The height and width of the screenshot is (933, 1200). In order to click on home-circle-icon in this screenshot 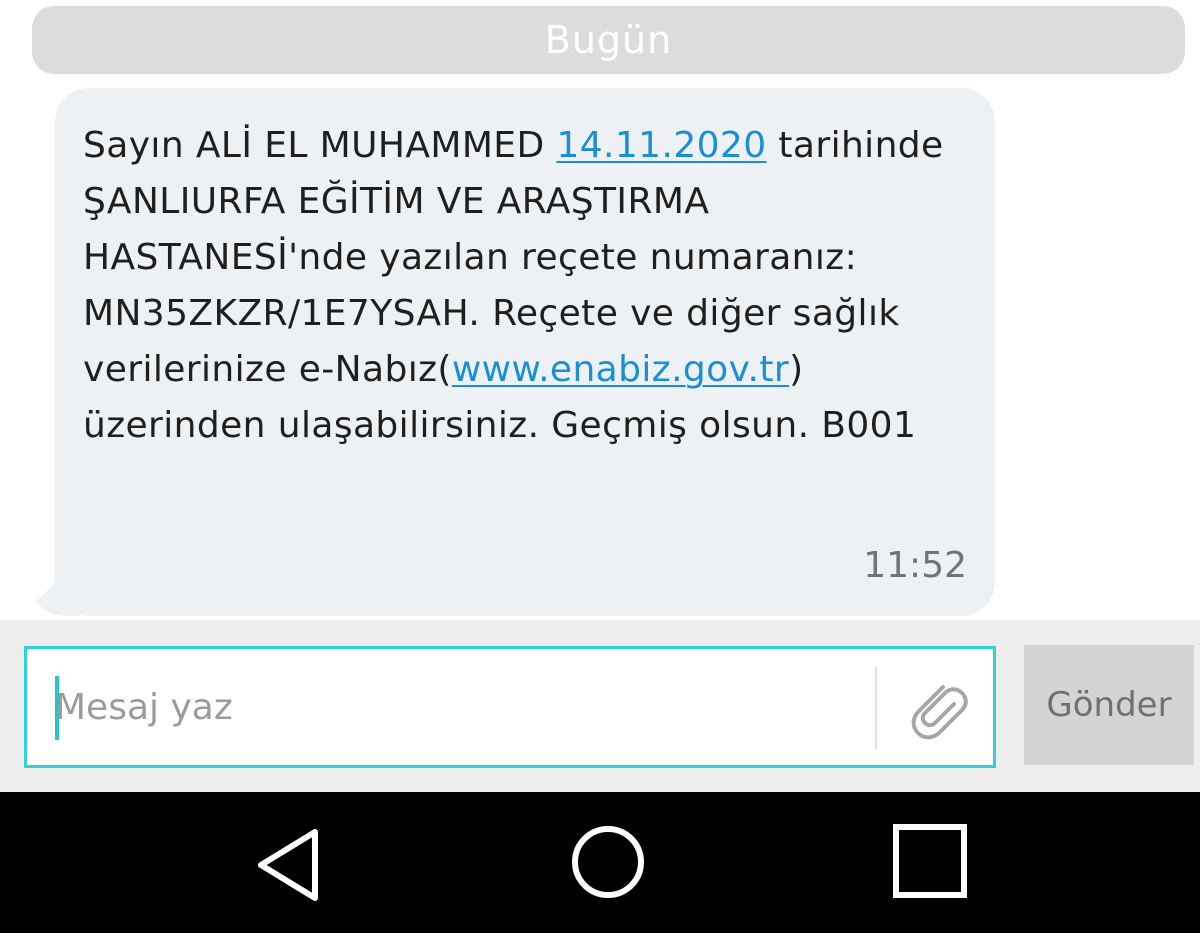, I will do `click(608, 865)`.